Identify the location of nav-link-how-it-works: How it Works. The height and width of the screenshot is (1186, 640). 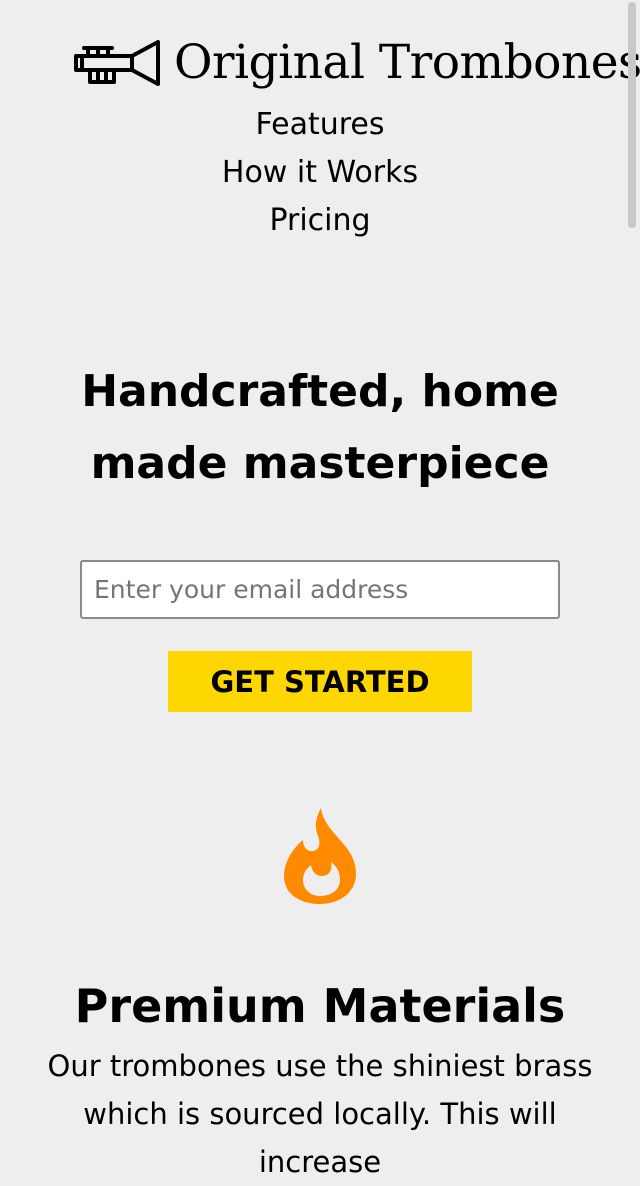
(320, 173).